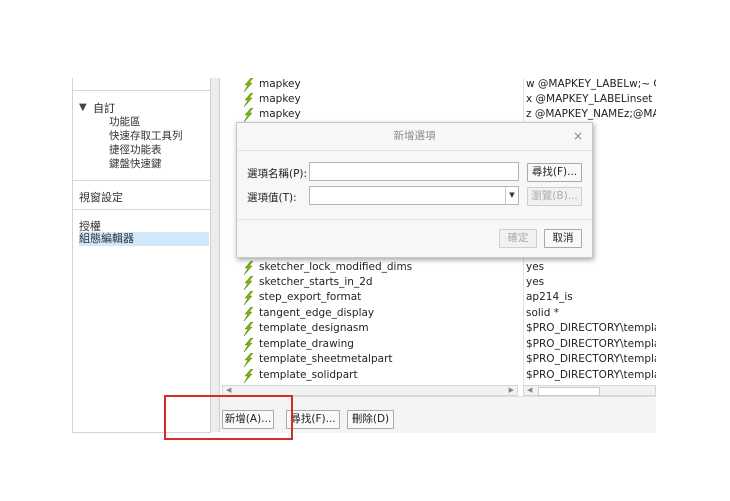 The width and height of the screenshot is (730, 501). What do you see at coordinates (438, 314) in the screenshot?
I see `table-row: tangent_edge_display solid *` at bounding box center [438, 314].